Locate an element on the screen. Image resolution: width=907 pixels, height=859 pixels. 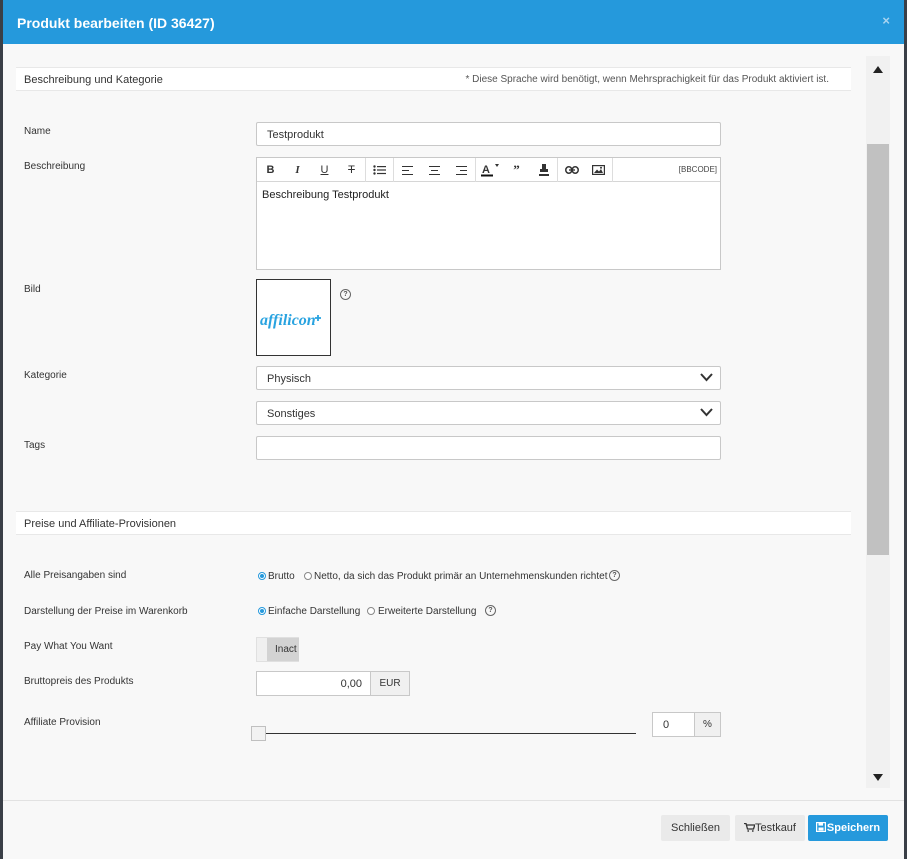
description-text: Beschreibung Testprodukt is located at coordinates (325, 195).